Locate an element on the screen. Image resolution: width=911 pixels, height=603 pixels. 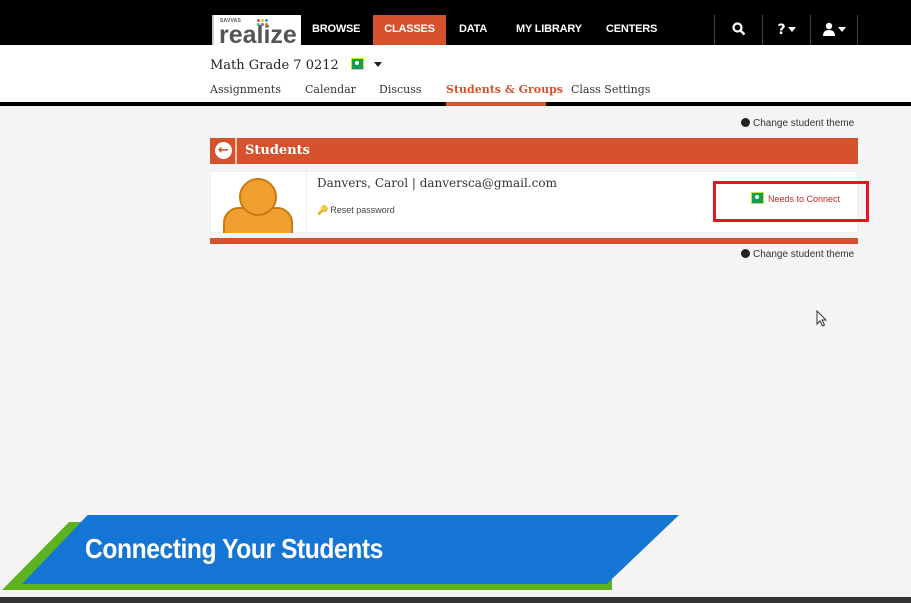
highlight-annotation-box is located at coordinates (791, 201).